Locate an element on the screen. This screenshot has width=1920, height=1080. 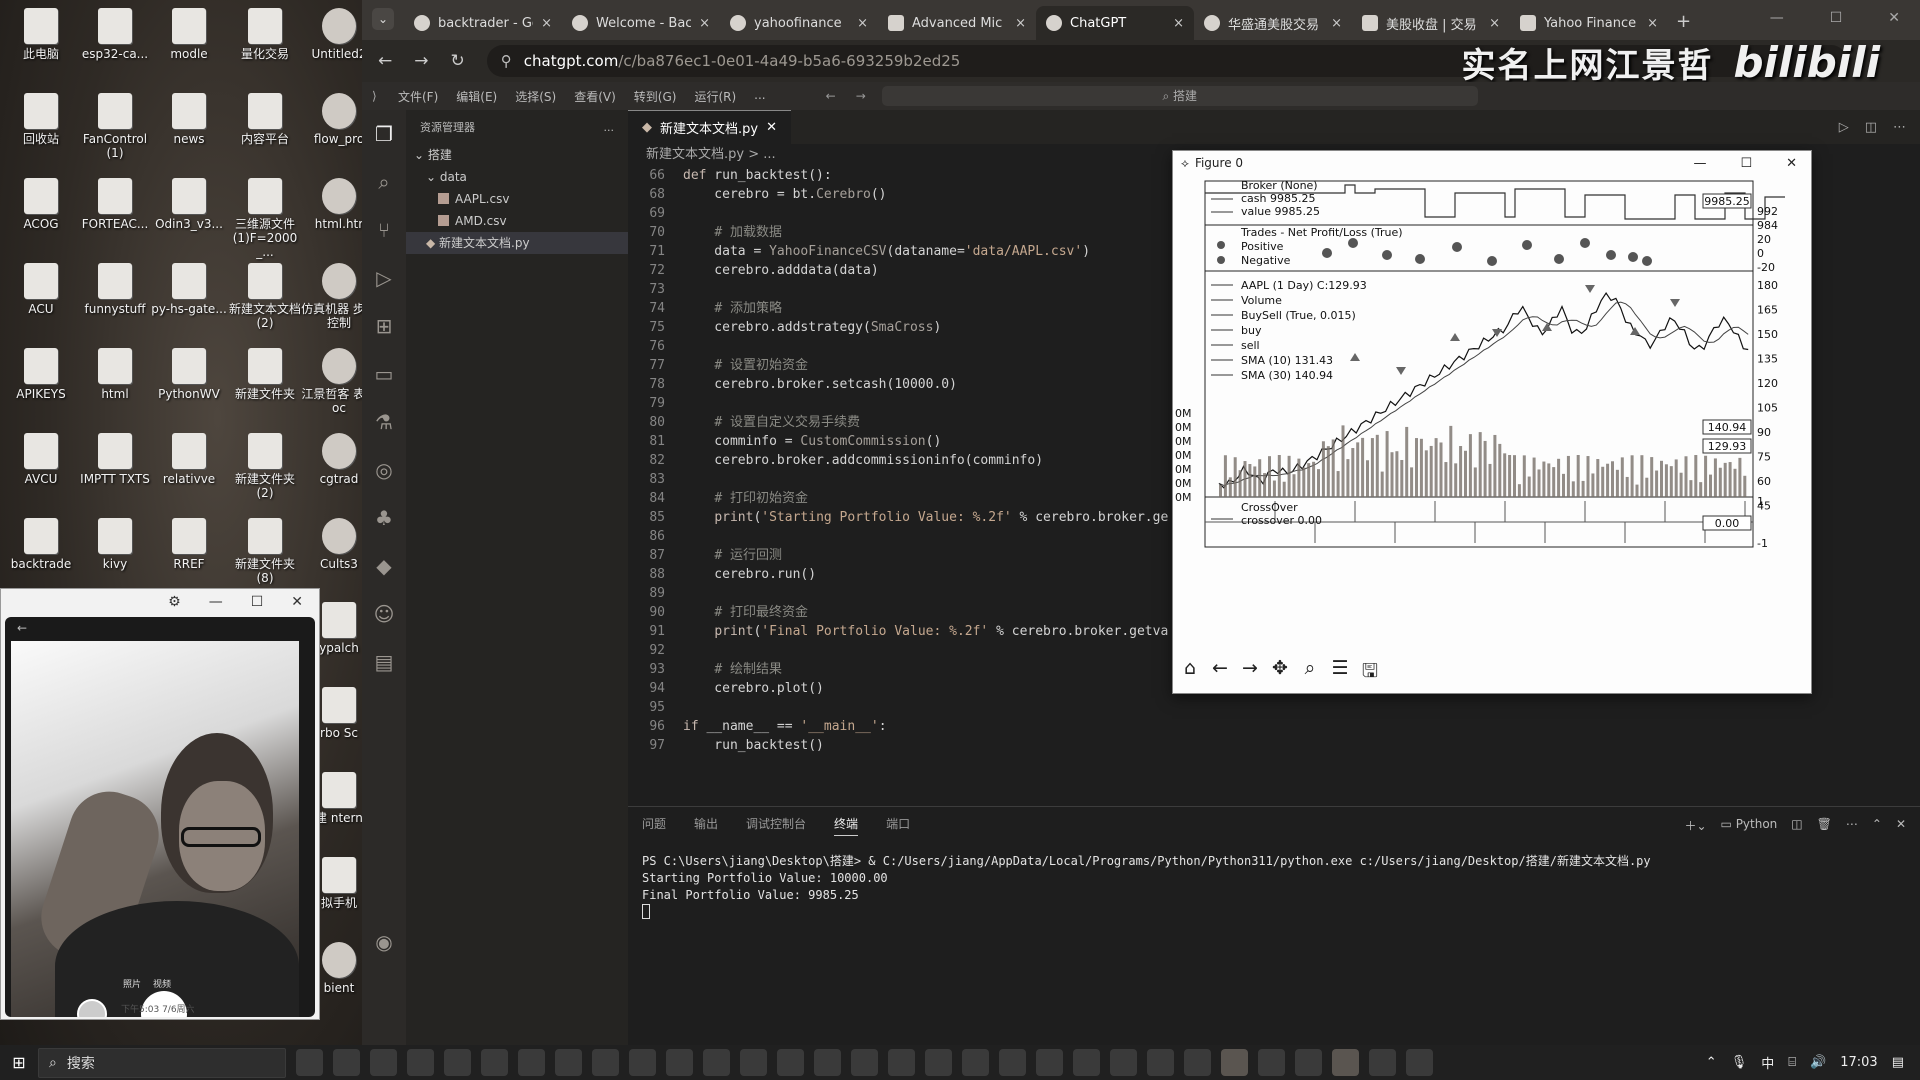
browser-tab: ChatGPT × is located at coordinates (1115, 23).